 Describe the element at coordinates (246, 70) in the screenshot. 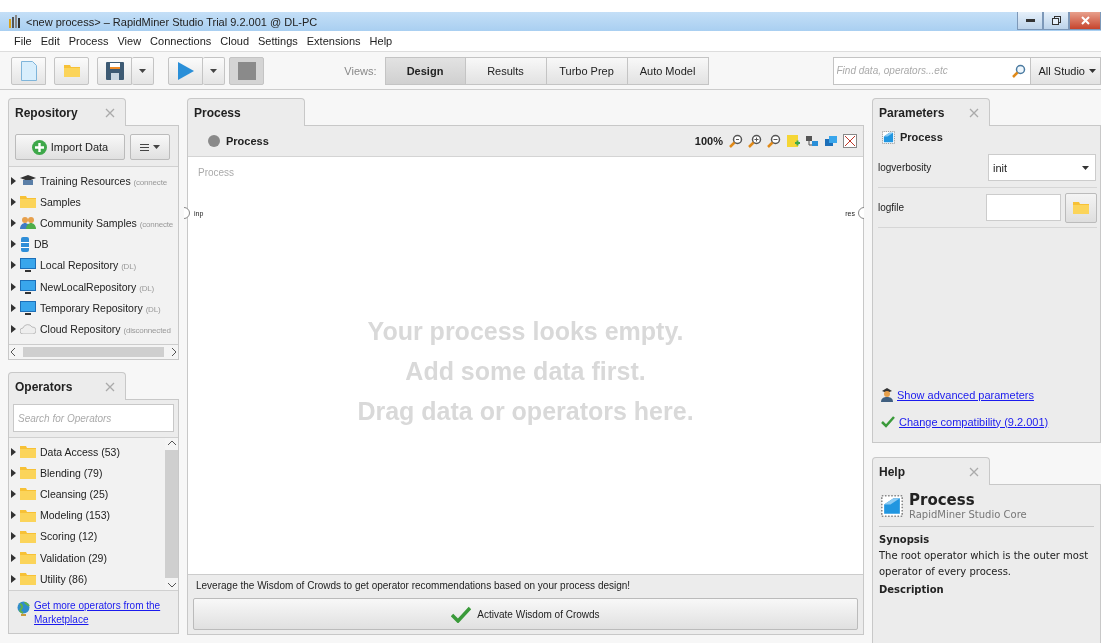

I see `stop-button` at that location.